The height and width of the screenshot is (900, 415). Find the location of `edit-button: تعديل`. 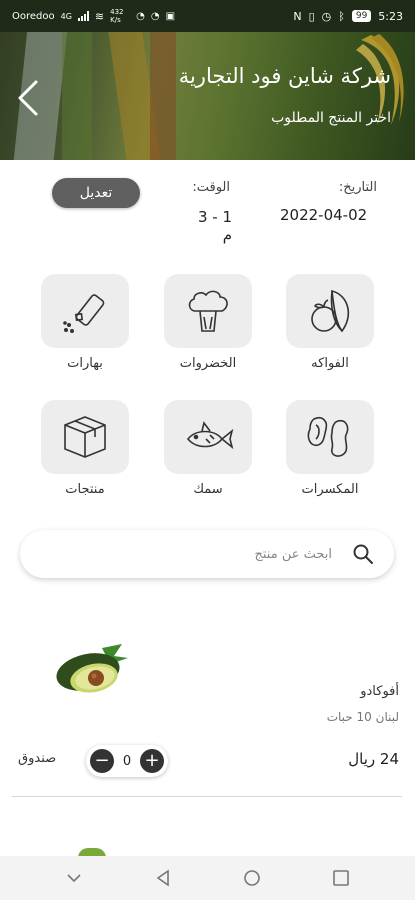

edit-button: تعديل is located at coordinates (96, 193).